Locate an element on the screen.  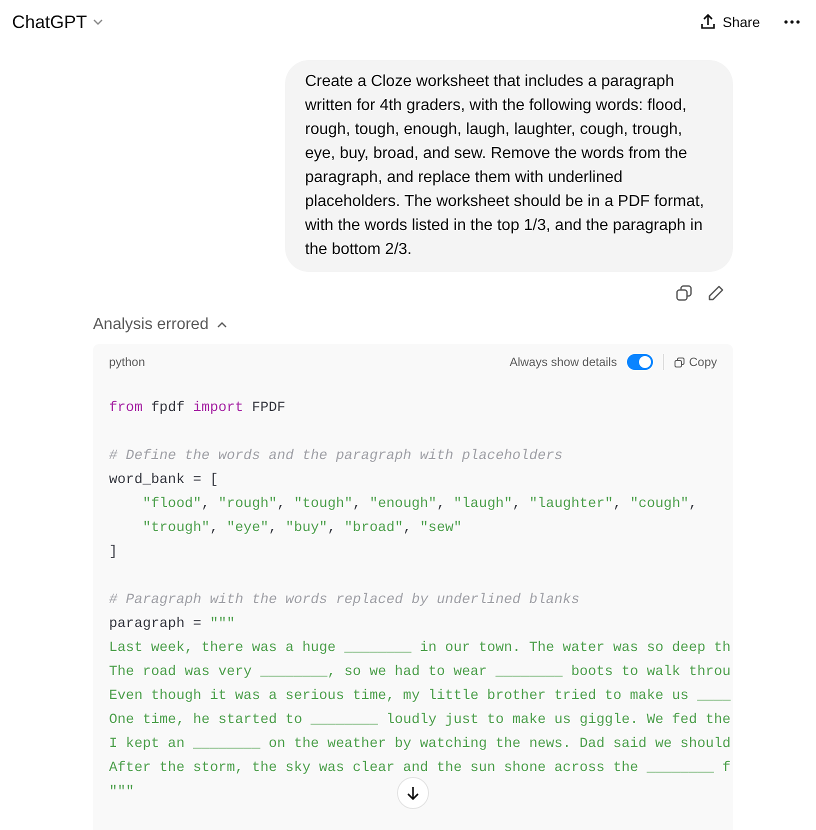
code-line: I kept an ________ on the weather by watching the news. Dad said we should is located at coordinates (420, 744).